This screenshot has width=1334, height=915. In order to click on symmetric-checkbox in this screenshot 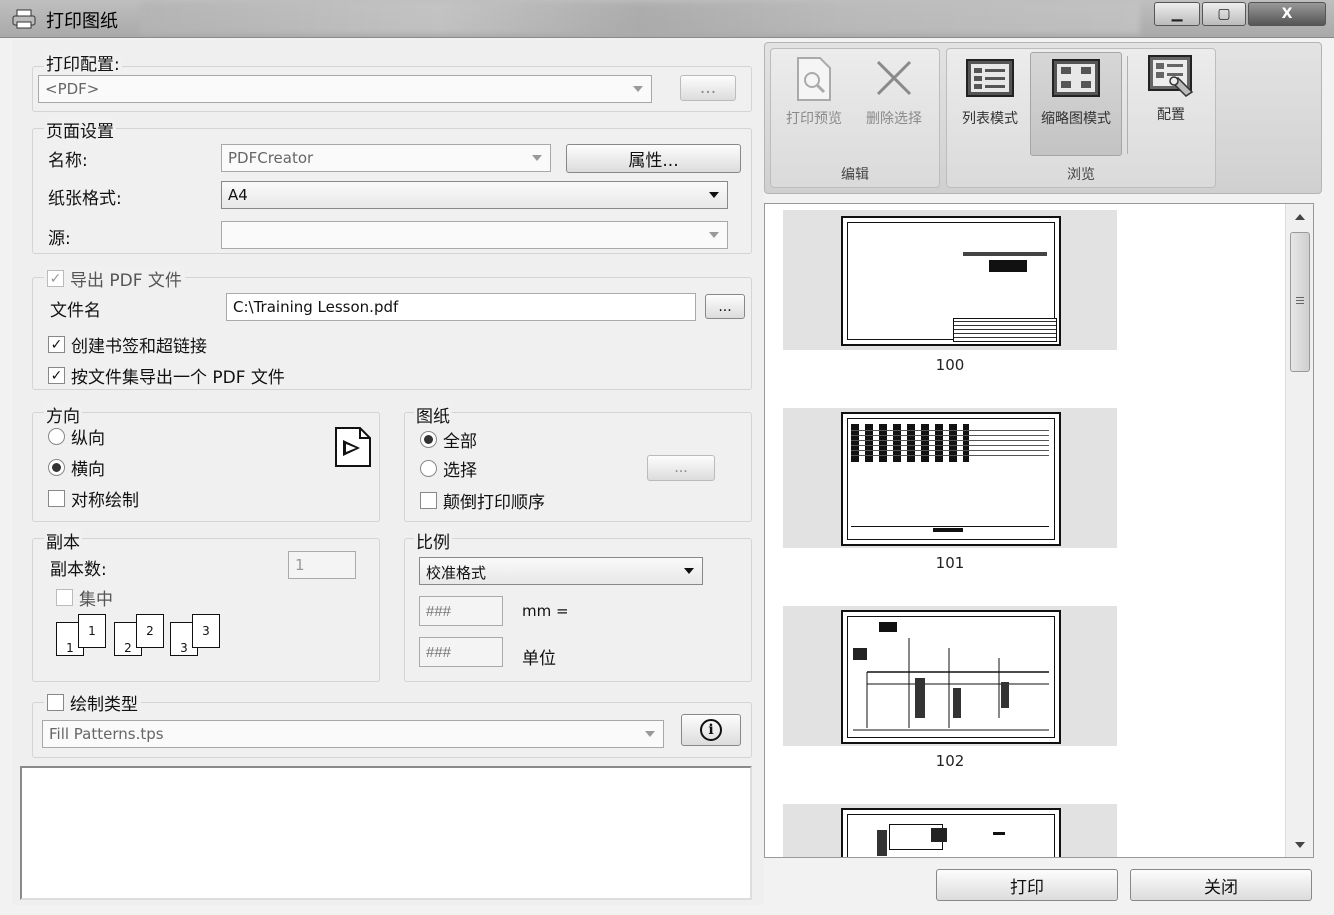, I will do `click(56, 498)`.